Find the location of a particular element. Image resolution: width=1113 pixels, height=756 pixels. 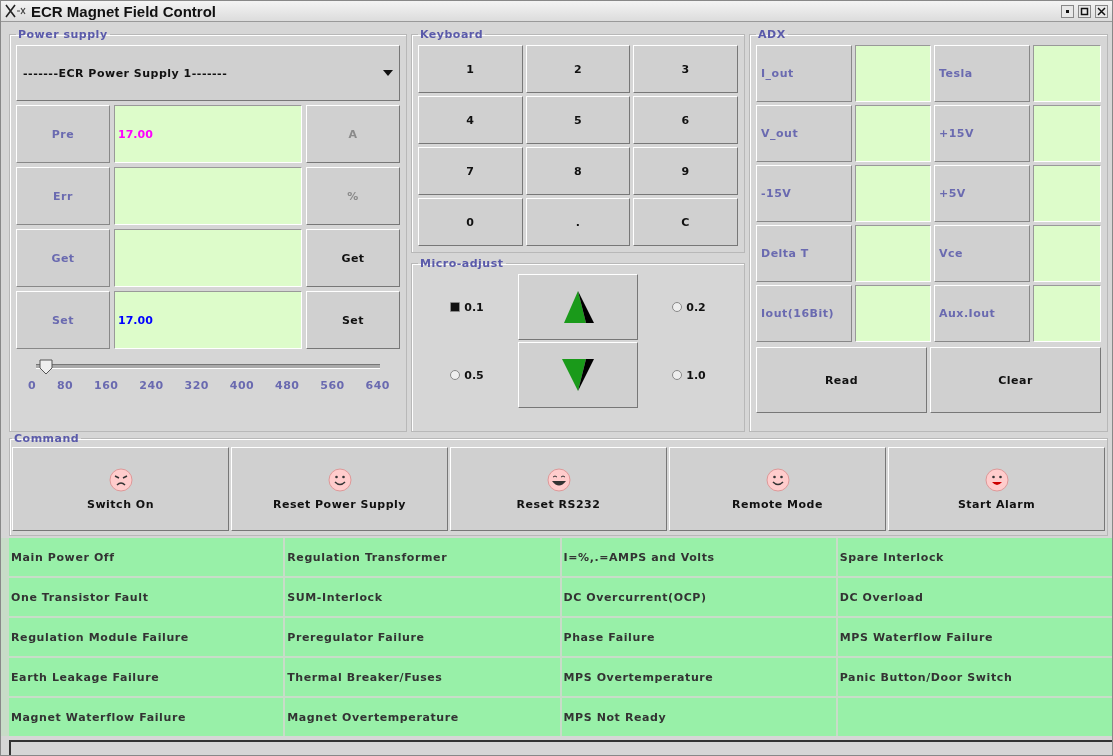

adx-button: Clear is located at coordinates (1015, 380).